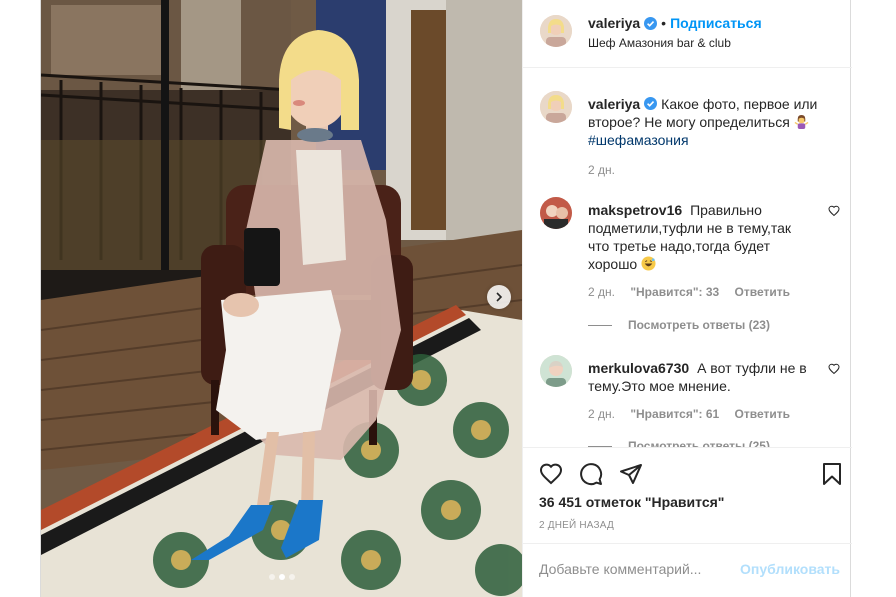  What do you see at coordinates (635, 210) in the screenshot?
I see `comment-username: makspetrov16` at bounding box center [635, 210].